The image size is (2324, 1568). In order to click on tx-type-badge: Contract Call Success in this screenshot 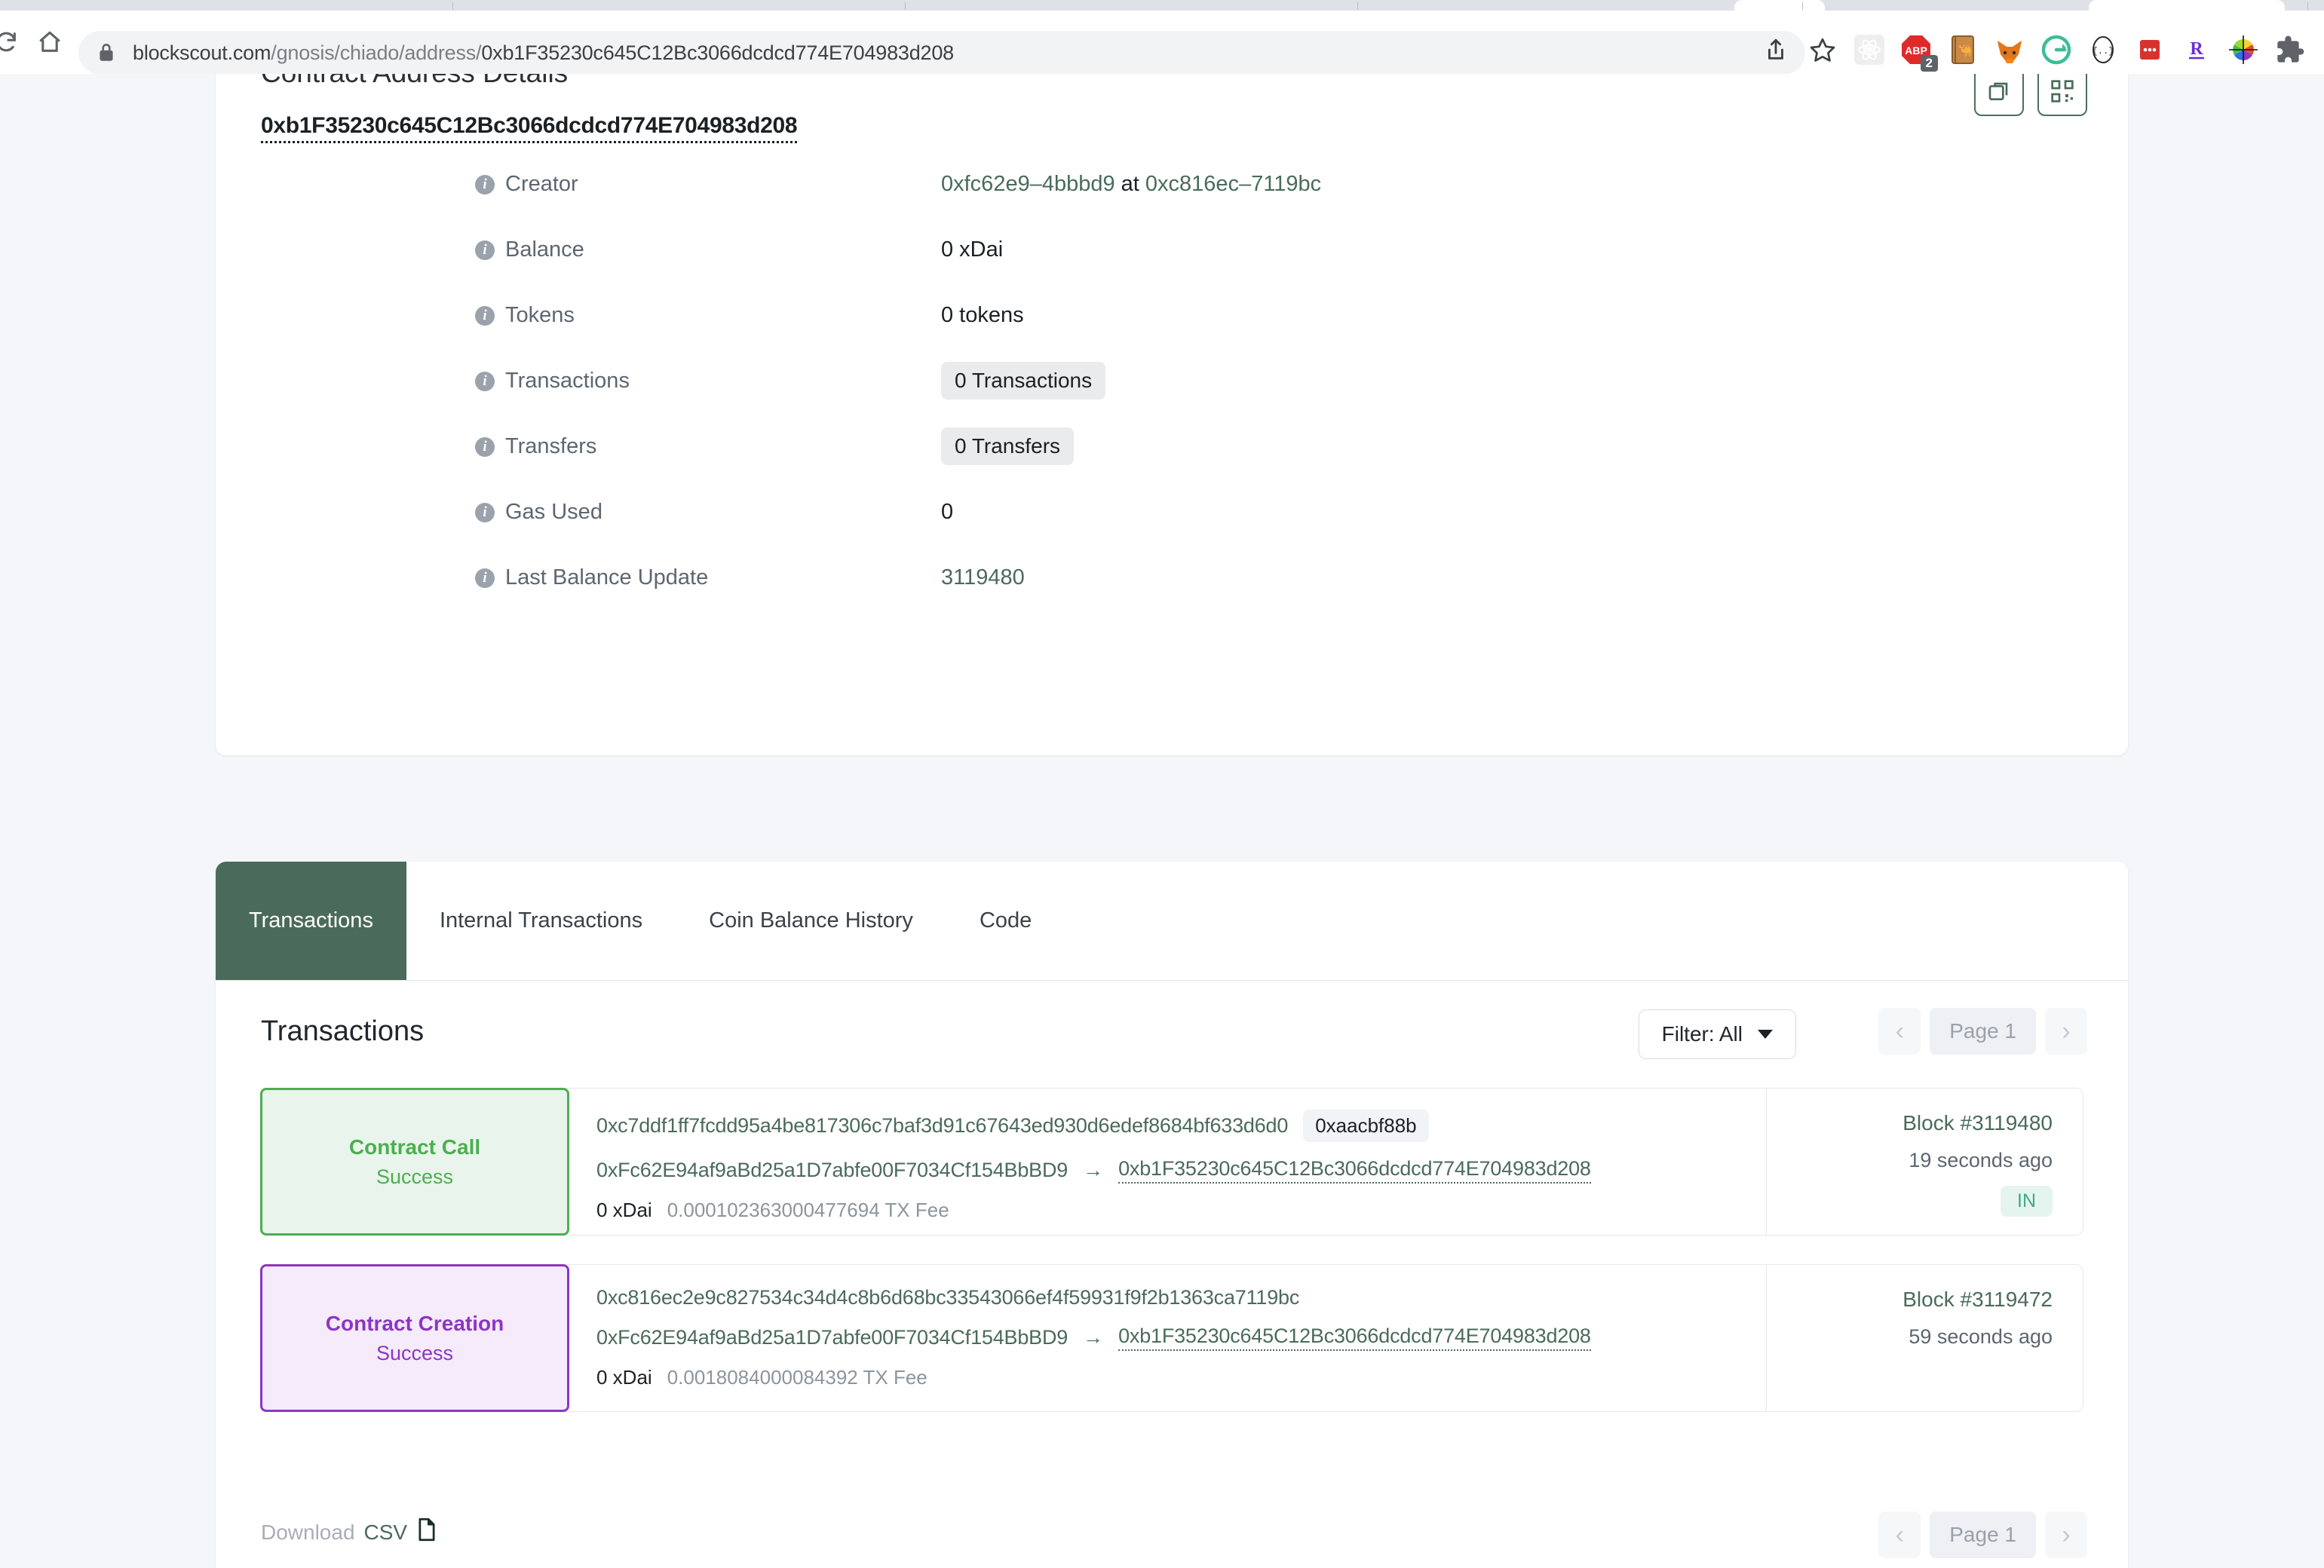, I will do `click(414, 1162)`.